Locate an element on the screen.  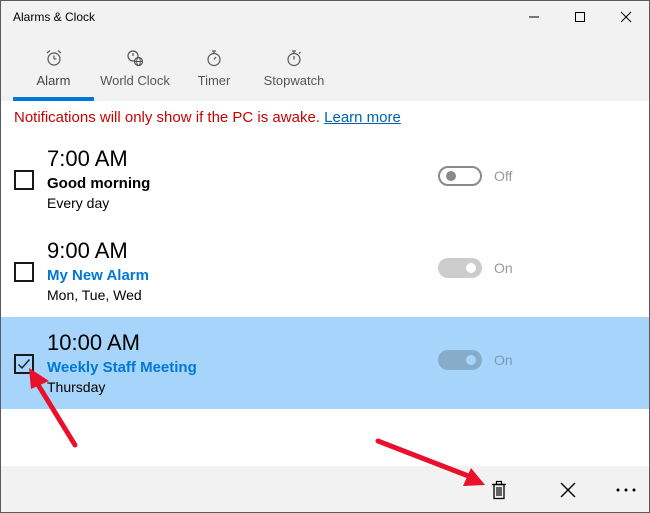
close-window-button is located at coordinates (626, 17).